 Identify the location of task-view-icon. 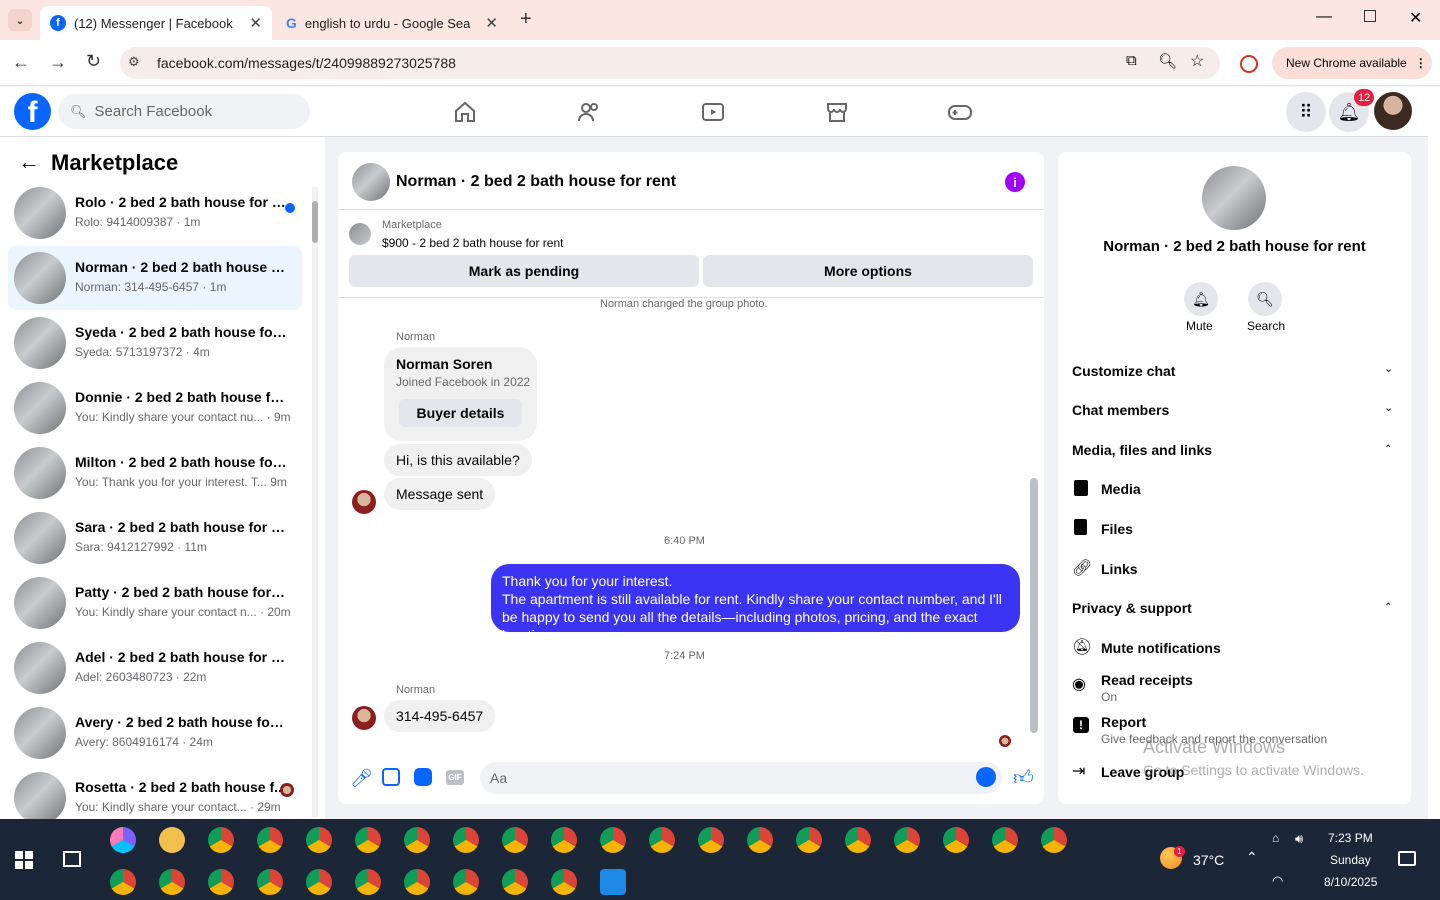
(72, 859).